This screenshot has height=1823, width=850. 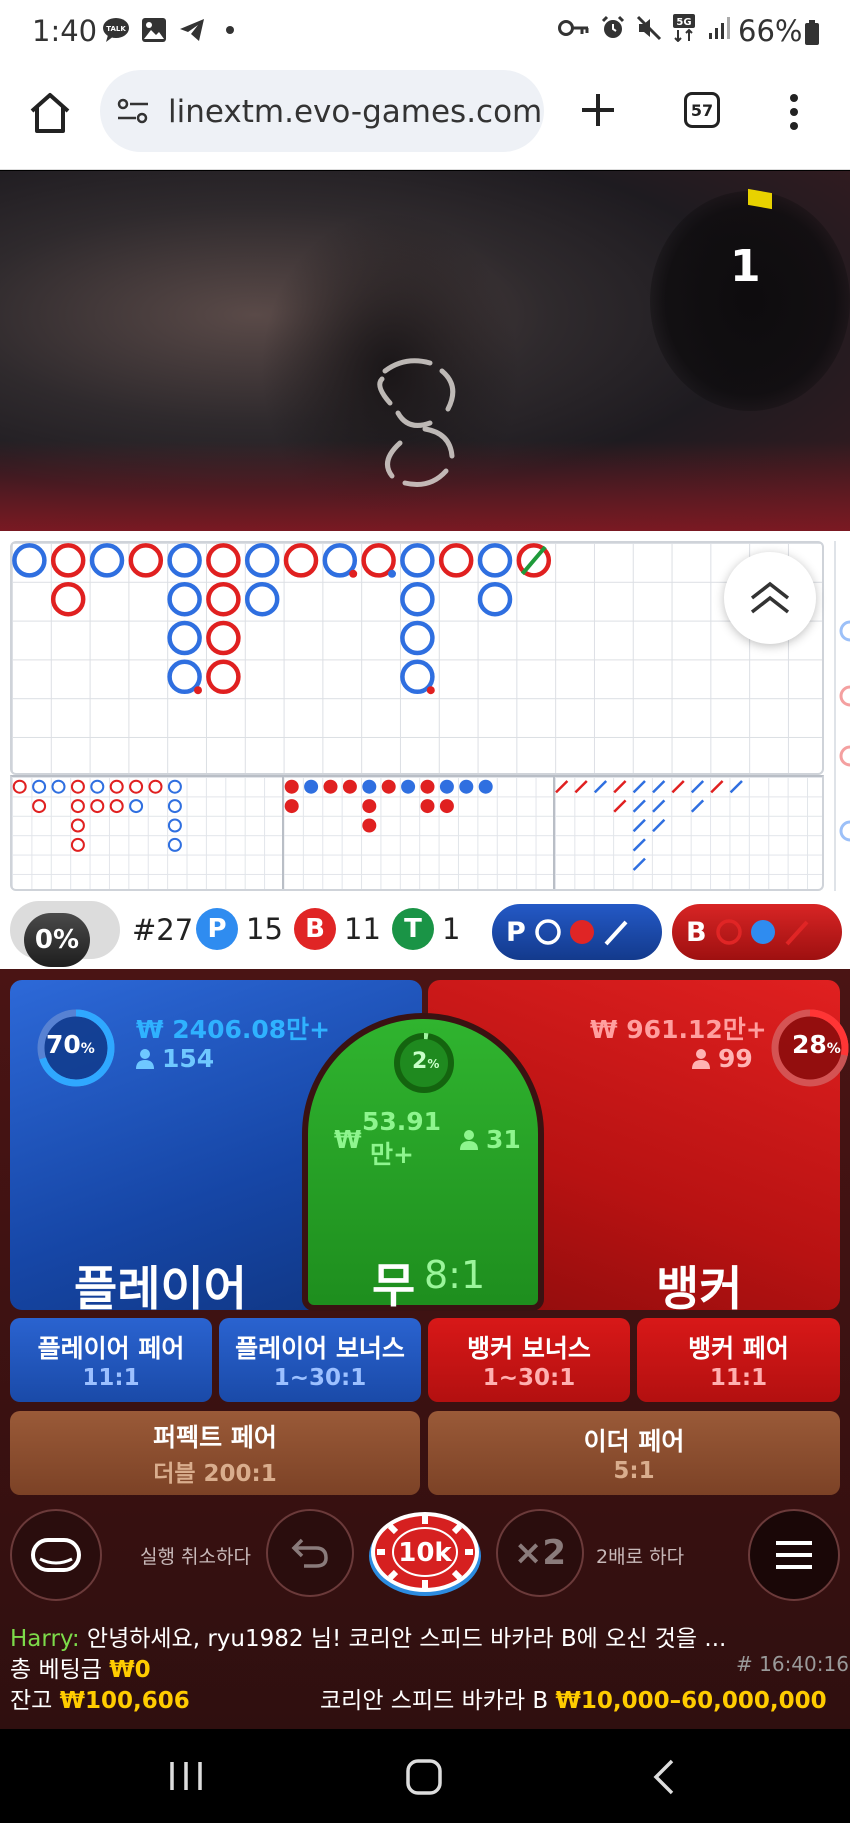 I want to click on banker-wins-count: 11, so click(x=362, y=929).